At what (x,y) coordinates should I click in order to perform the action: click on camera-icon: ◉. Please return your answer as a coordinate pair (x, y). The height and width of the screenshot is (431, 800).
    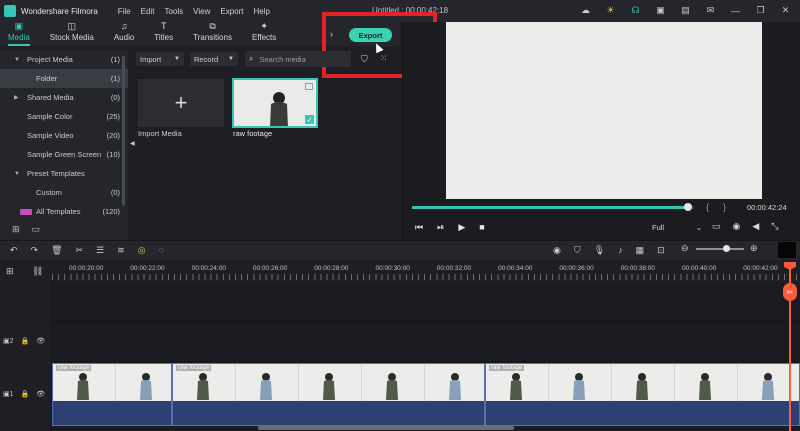
    Looking at the image, I should click on (737, 226).